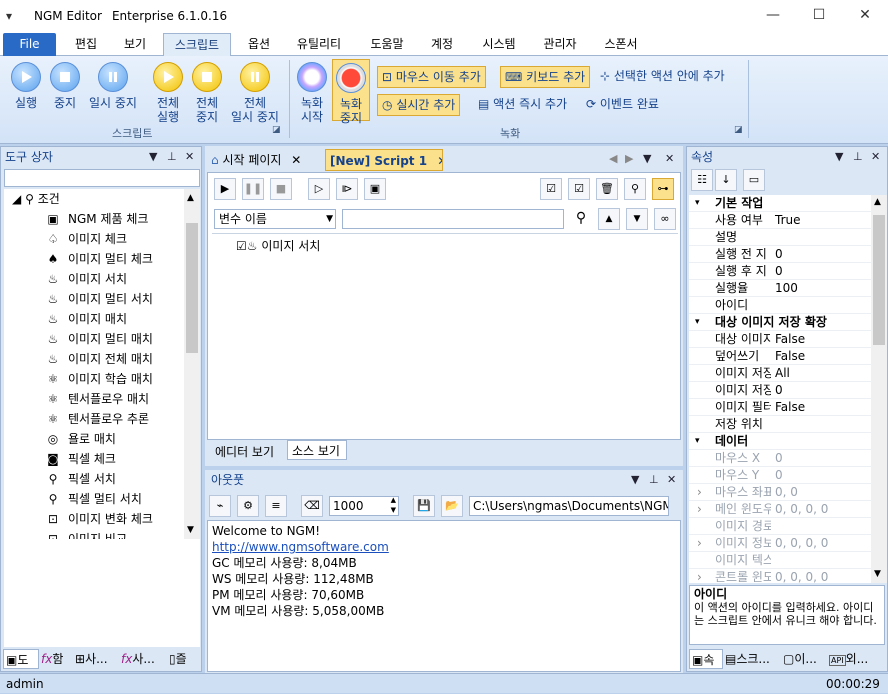 The image size is (888, 694). What do you see at coordinates (85, 319) in the screenshot?
I see `toolbox-item: ♨ 이미지 매치` at bounding box center [85, 319].